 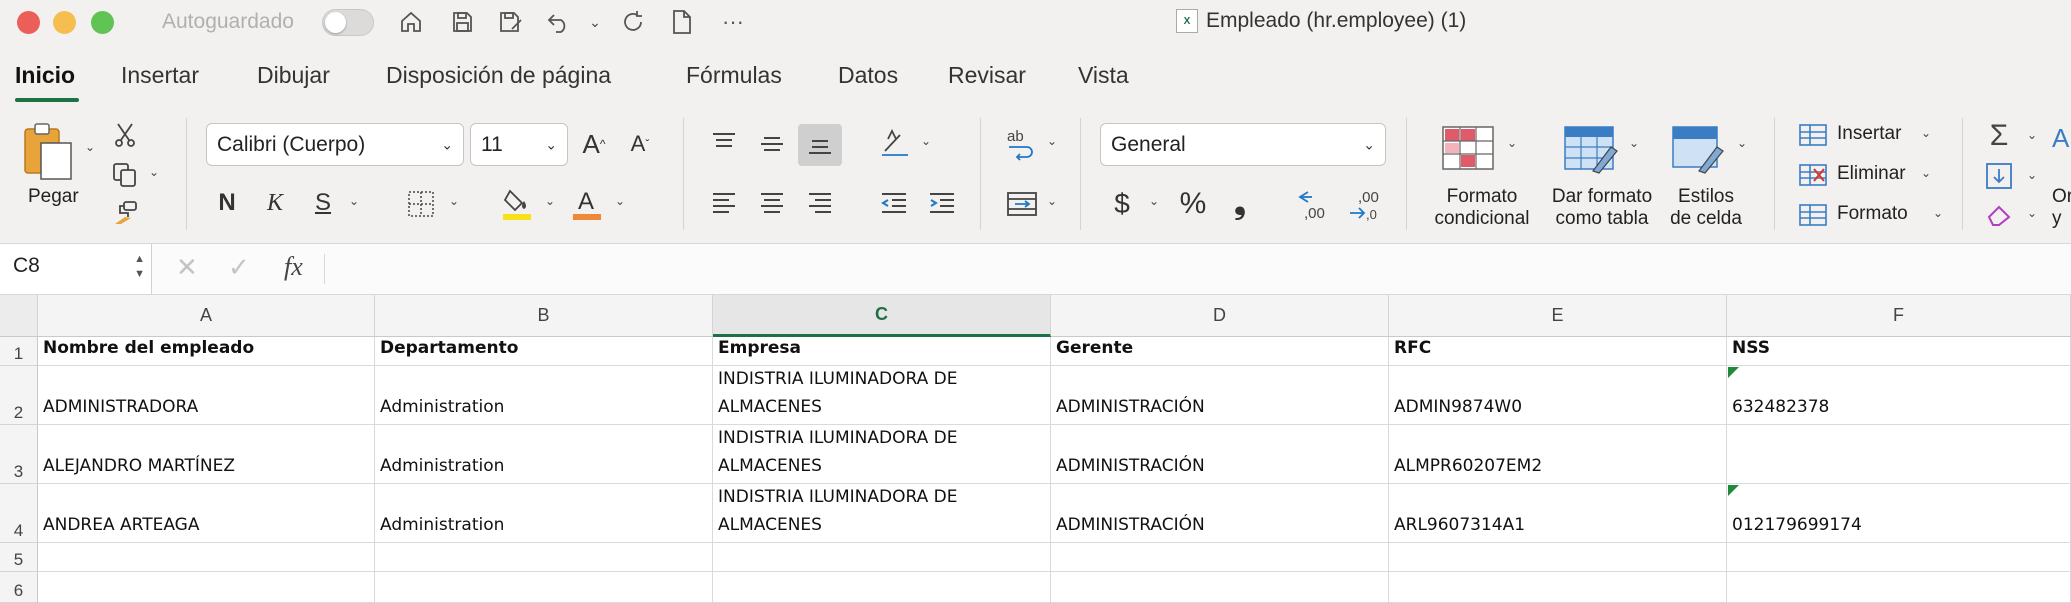 What do you see at coordinates (1220, 513) in the screenshot?
I see `cell-d4: ADMINISTRACIÓN` at bounding box center [1220, 513].